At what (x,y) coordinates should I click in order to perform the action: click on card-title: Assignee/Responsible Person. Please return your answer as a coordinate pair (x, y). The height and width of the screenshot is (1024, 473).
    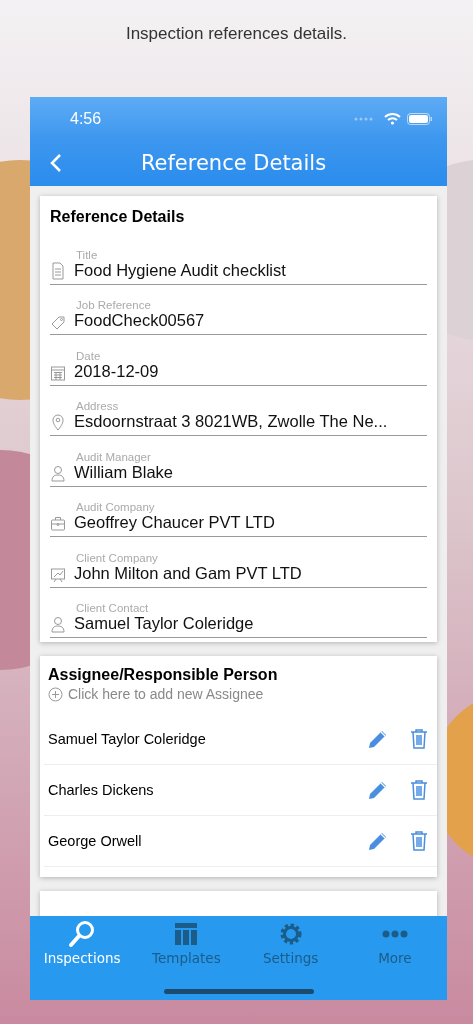
    Looking at the image, I should click on (163, 675).